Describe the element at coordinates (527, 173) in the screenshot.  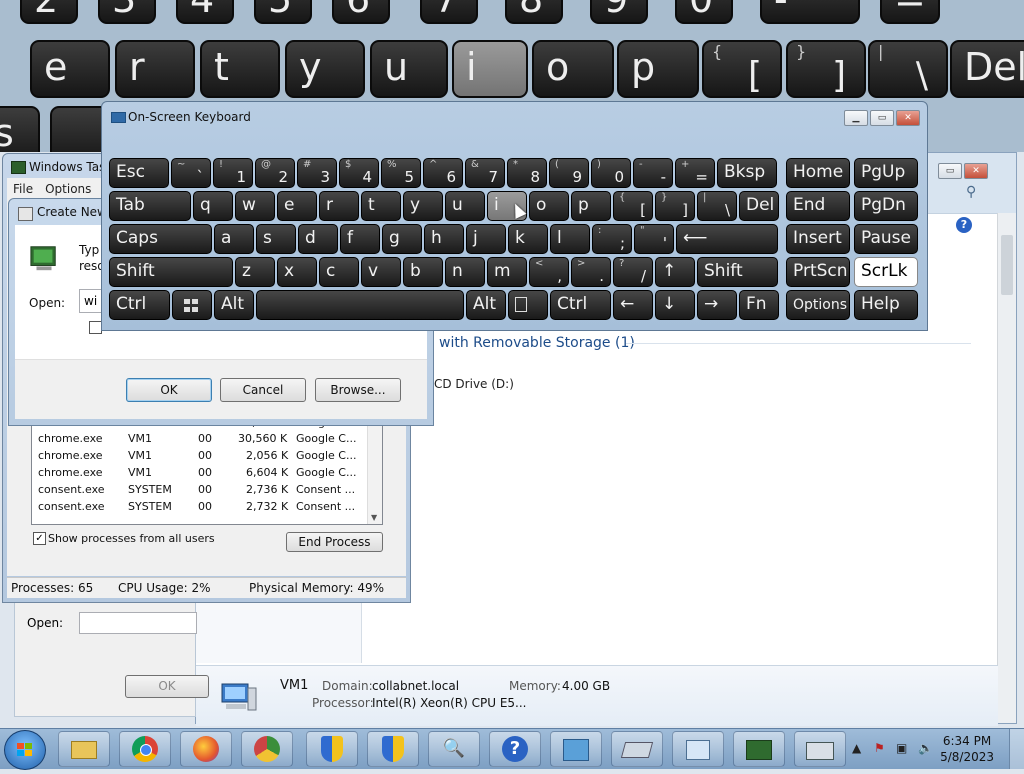
I see `osk-key-8: * 8` at that location.